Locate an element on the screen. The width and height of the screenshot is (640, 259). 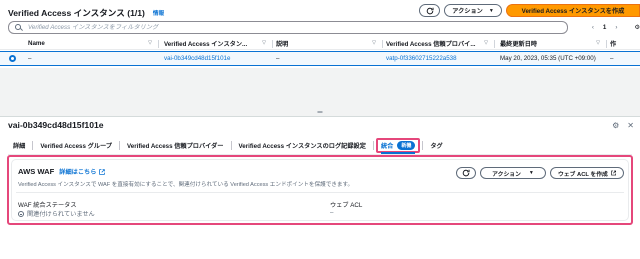
waf-title: AWS WAF is located at coordinates (36, 171).